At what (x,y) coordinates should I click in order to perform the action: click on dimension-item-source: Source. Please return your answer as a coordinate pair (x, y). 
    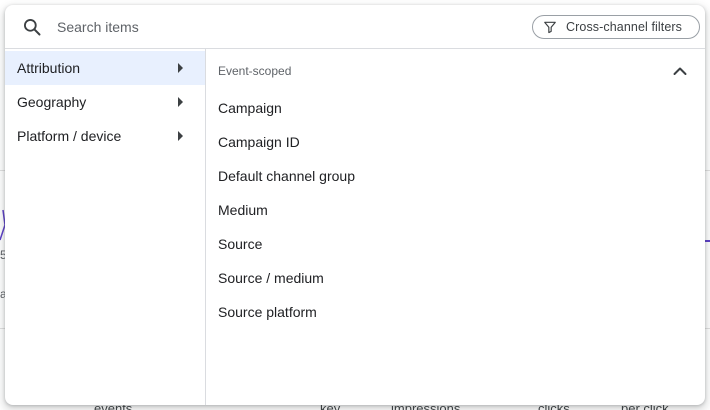
    Looking at the image, I should click on (448, 244).